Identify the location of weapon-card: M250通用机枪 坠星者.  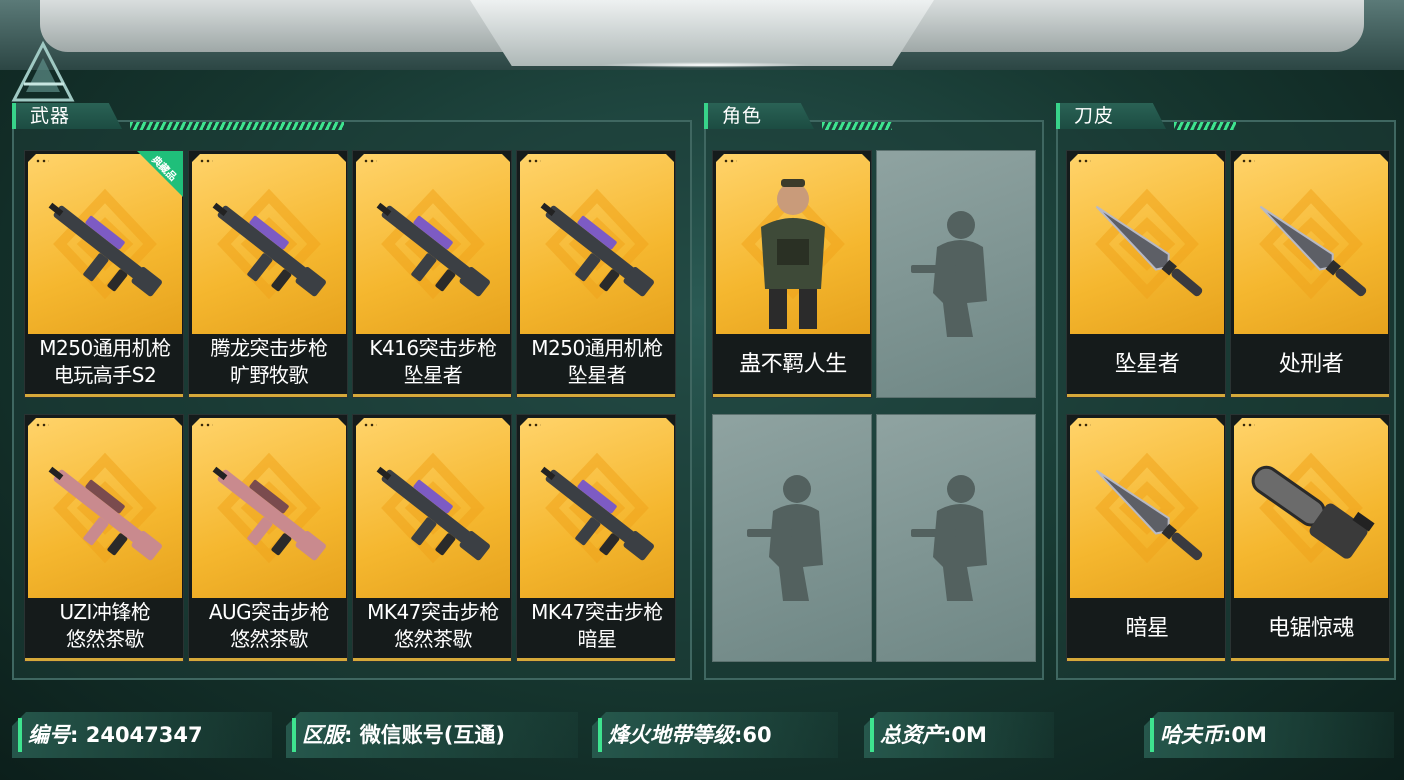
(596, 274).